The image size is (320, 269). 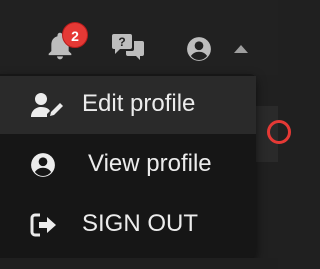 I want to click on user-edit-icon, so click(x=47, y=105).